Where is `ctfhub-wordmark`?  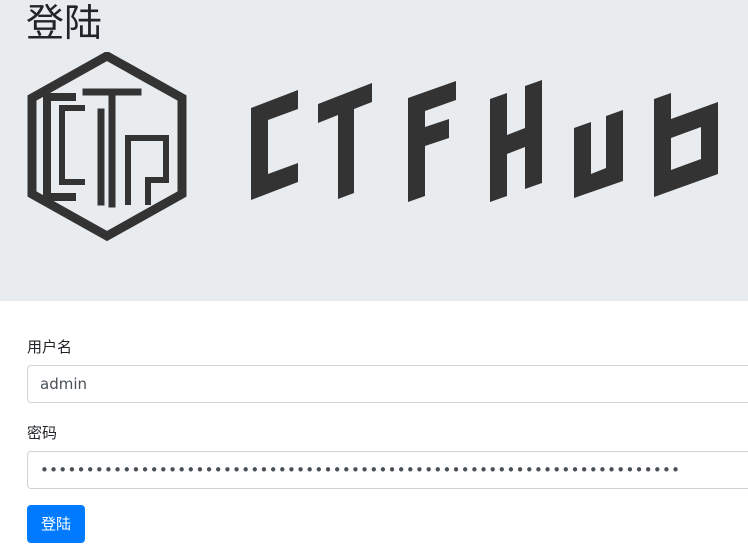
ctfhub-wordmark is located at coordinates (484, 141).